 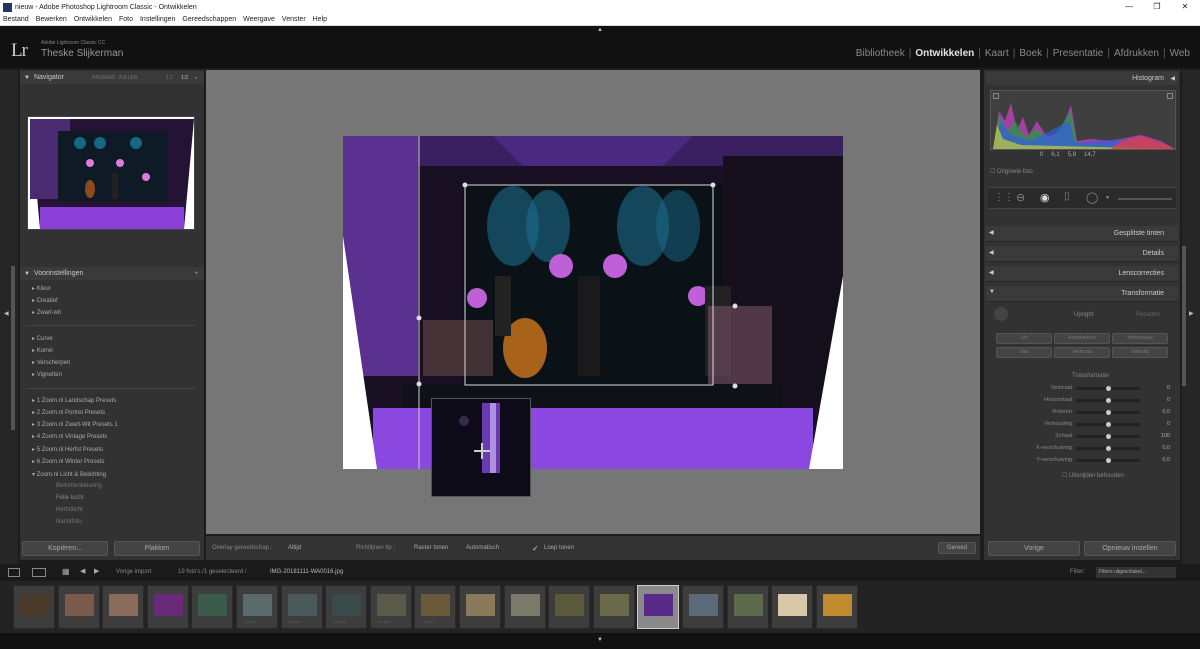 What do you see at coordinates (51, 362) in the screenshot?
I see `preset-group-verscherpen: ▸ Verscherpen` at bounding box center [51, 362].